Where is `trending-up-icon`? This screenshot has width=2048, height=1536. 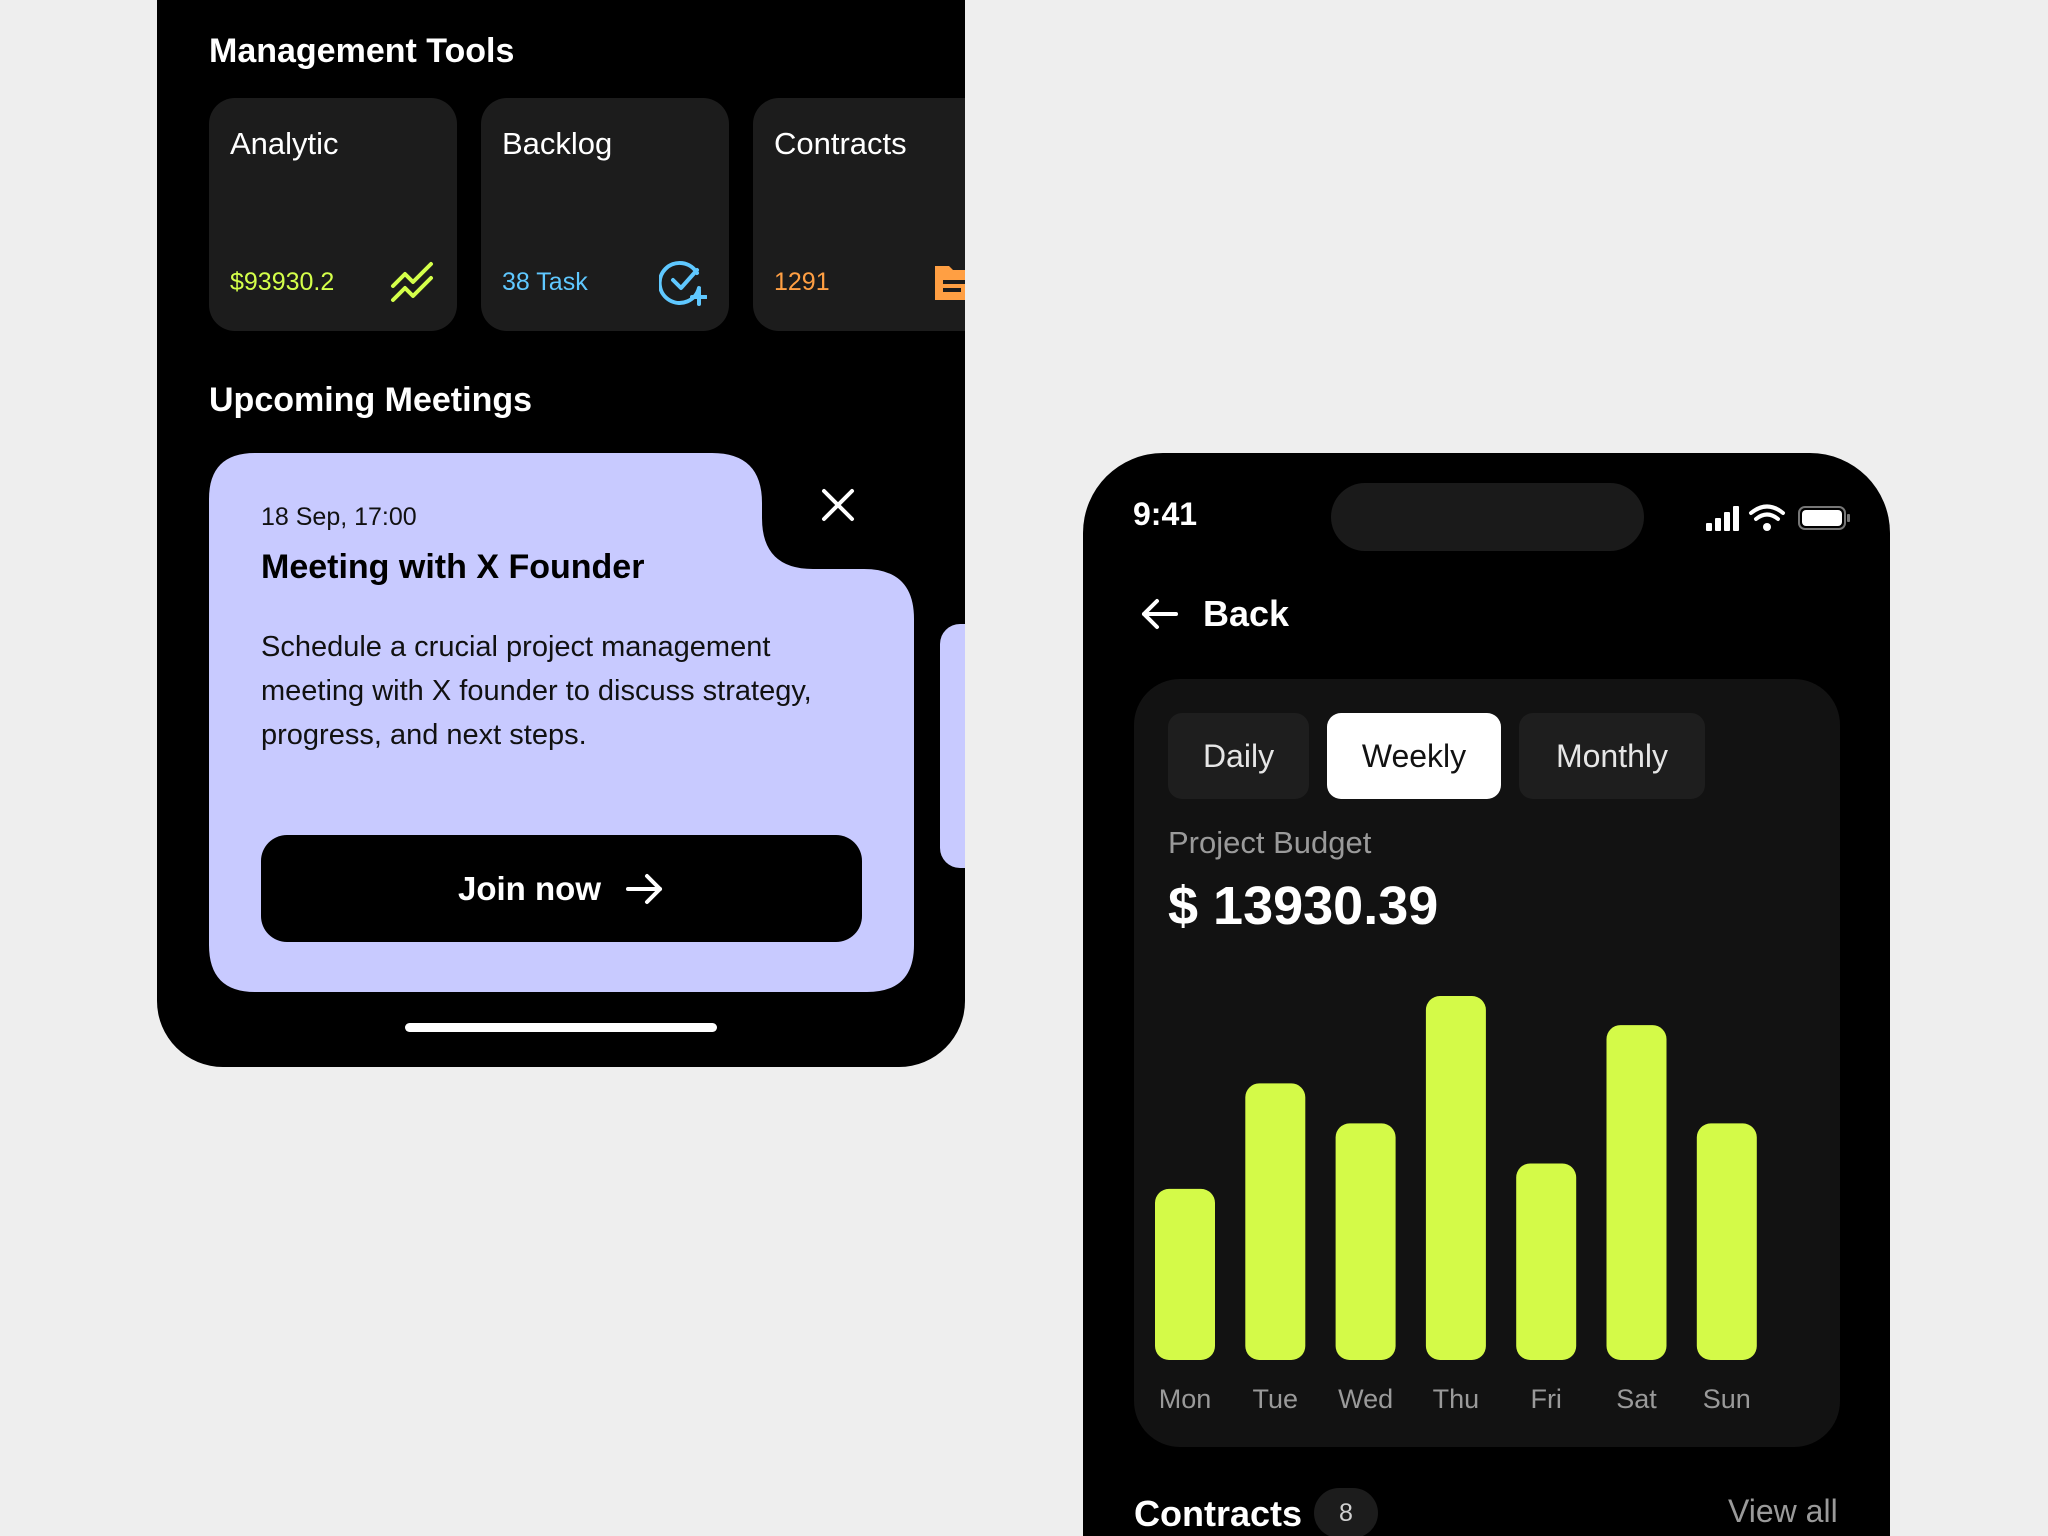
trending-up-icon is located at coordinates (412, 282).